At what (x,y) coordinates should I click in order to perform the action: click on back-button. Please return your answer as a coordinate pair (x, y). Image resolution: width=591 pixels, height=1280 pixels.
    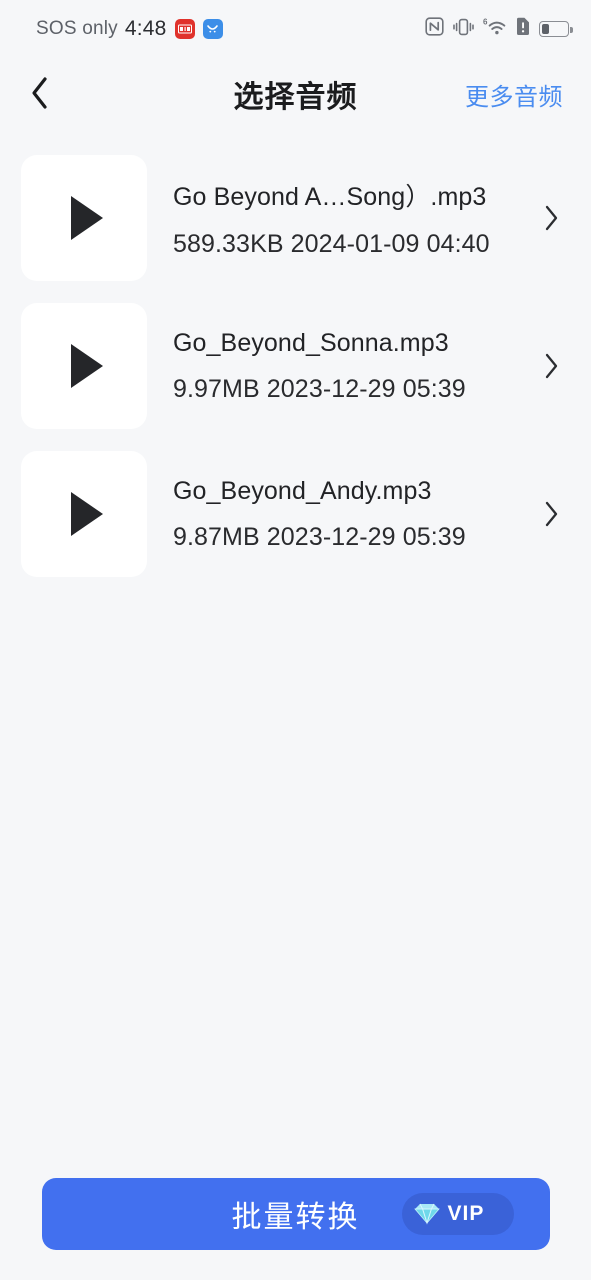
    Looking at the image, I should click on (50, 94).